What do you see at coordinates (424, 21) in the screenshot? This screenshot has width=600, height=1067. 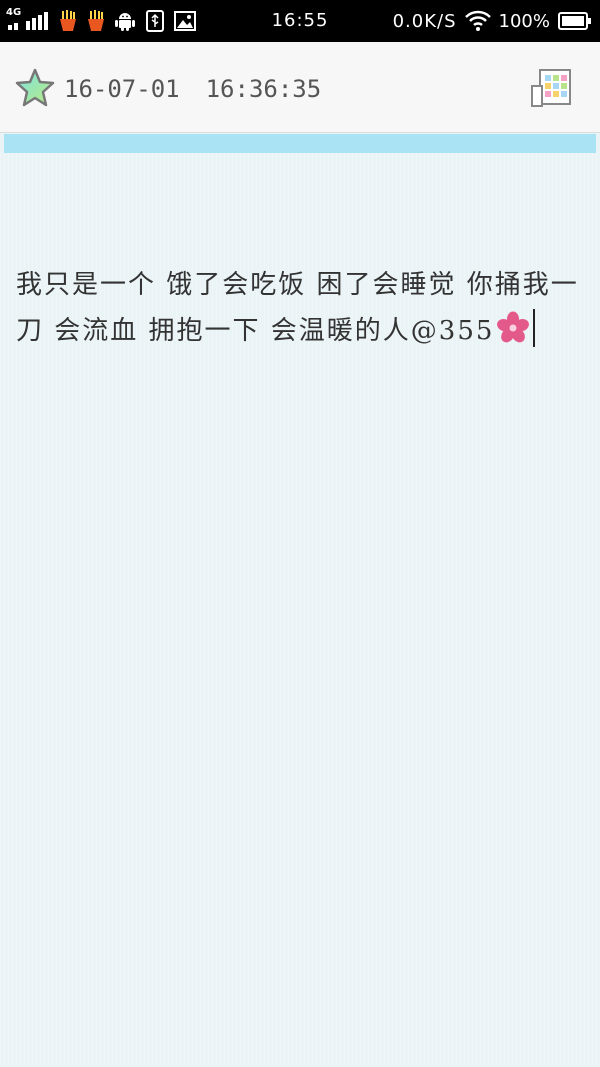 I see `network-speed: 0.0K/S` at bounding box center [424, 21].